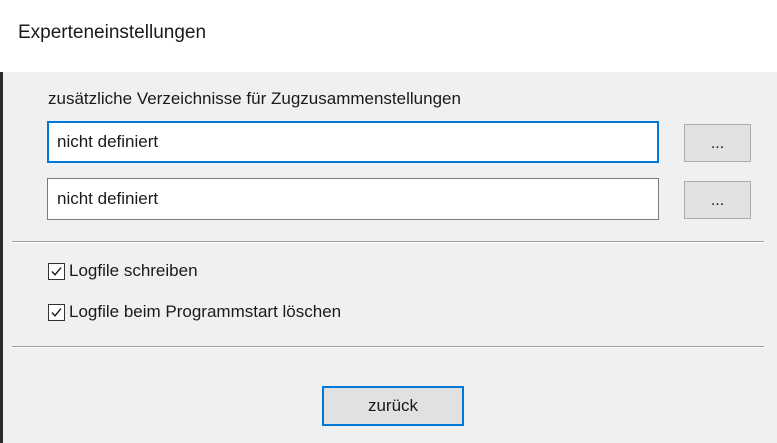  I want to click on separator-top, so click(388, 242).